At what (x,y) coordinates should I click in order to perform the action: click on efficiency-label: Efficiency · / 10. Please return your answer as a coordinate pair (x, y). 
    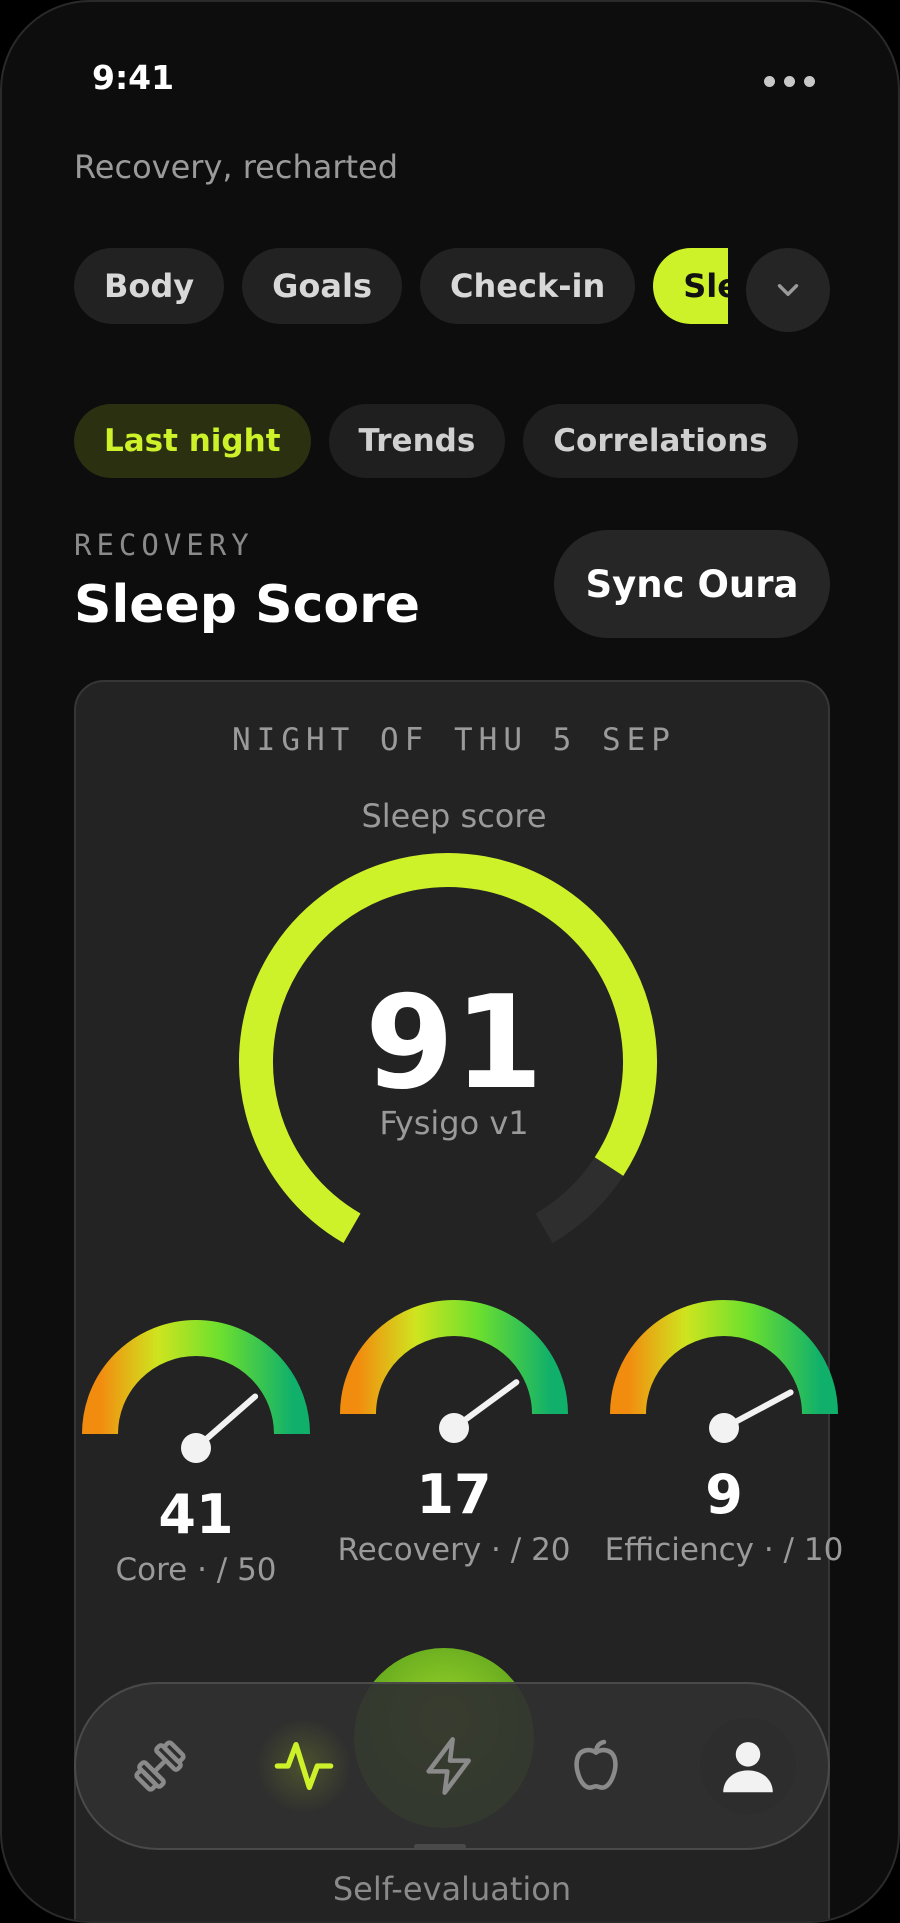
    Looking at the image, I should click on (724, 1550).